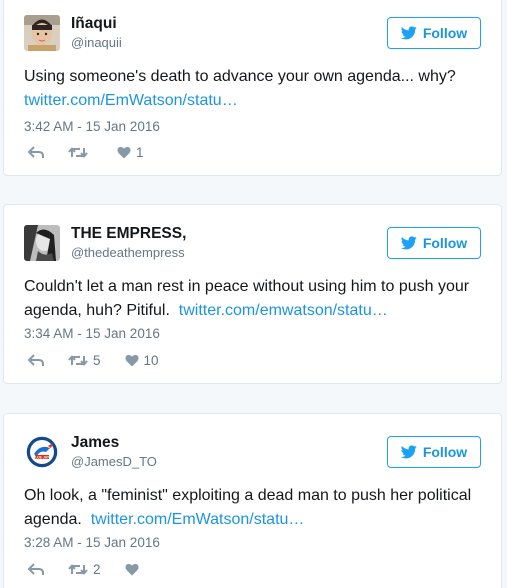 Image resolution: width=507 pixels, height=588 pixels. What do you see at coordinates (42, 458) in the screenshot?
I see `avatar-badge-text: BLUE JAYS` at bounding box center [42, 458].